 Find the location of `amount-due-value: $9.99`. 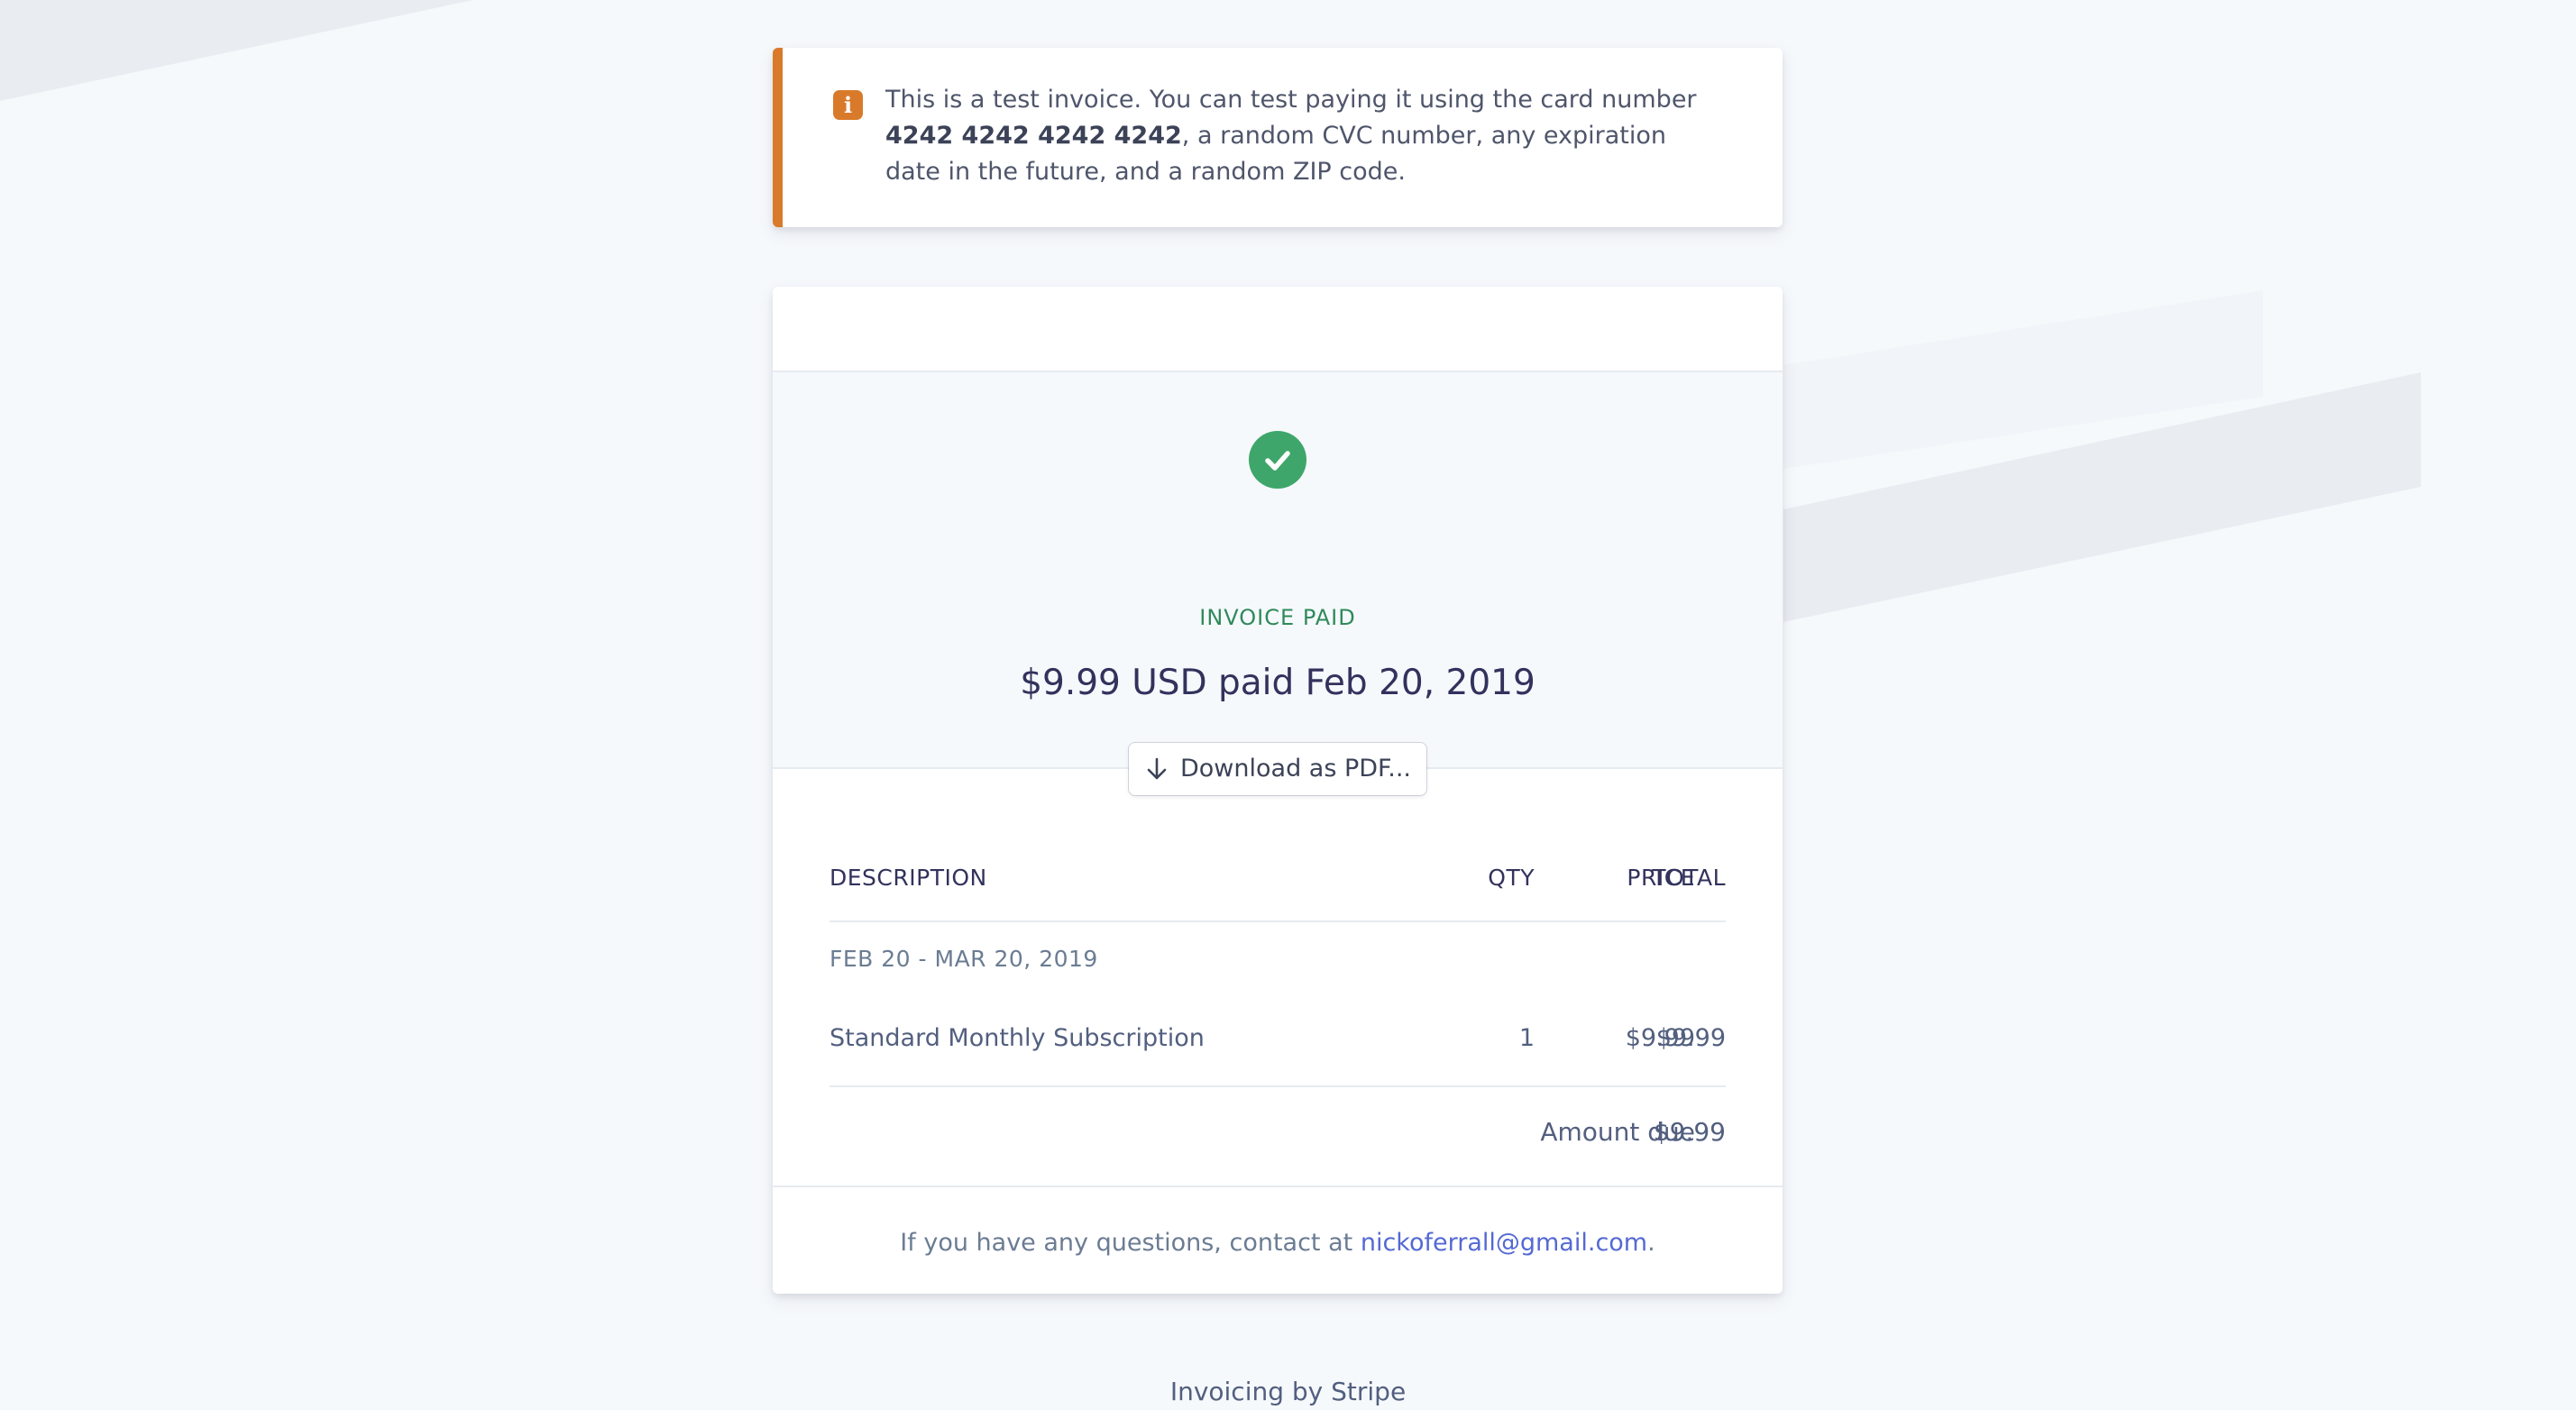

amount-due-value: $9.99 is located at coordinates (1689, 1132).